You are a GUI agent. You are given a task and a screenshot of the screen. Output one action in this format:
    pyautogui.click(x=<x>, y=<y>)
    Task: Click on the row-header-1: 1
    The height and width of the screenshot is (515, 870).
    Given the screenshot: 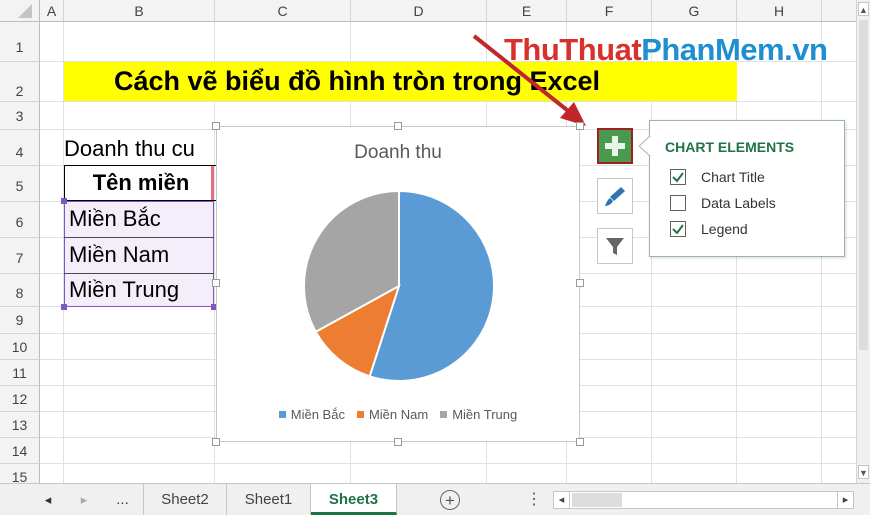 What is the action you would take?
    pyautogui.click(x=20, y=42)
    